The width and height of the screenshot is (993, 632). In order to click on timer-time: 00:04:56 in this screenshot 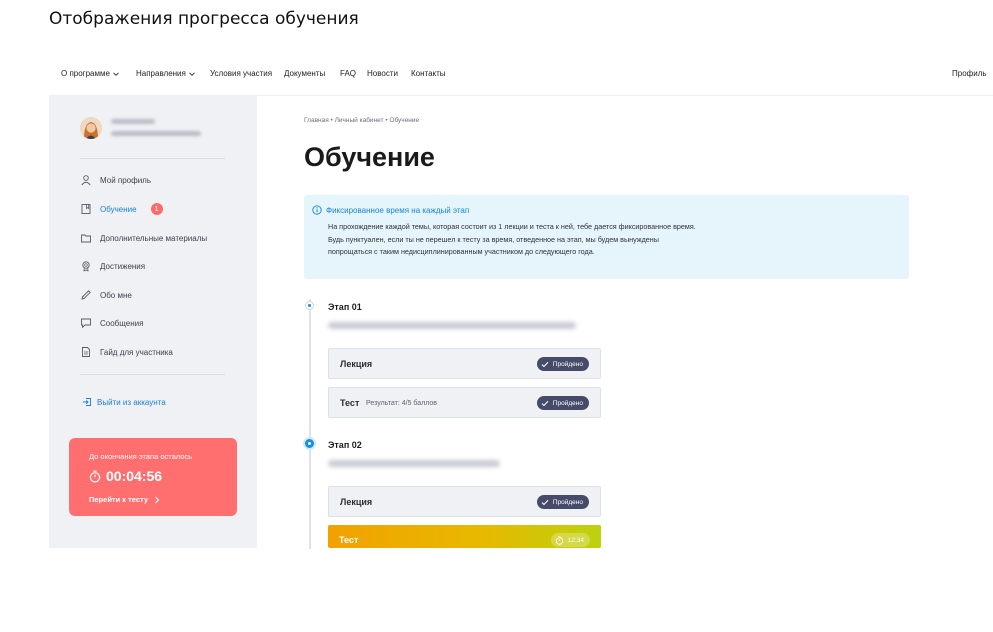, I will do `click(134, 476)`.